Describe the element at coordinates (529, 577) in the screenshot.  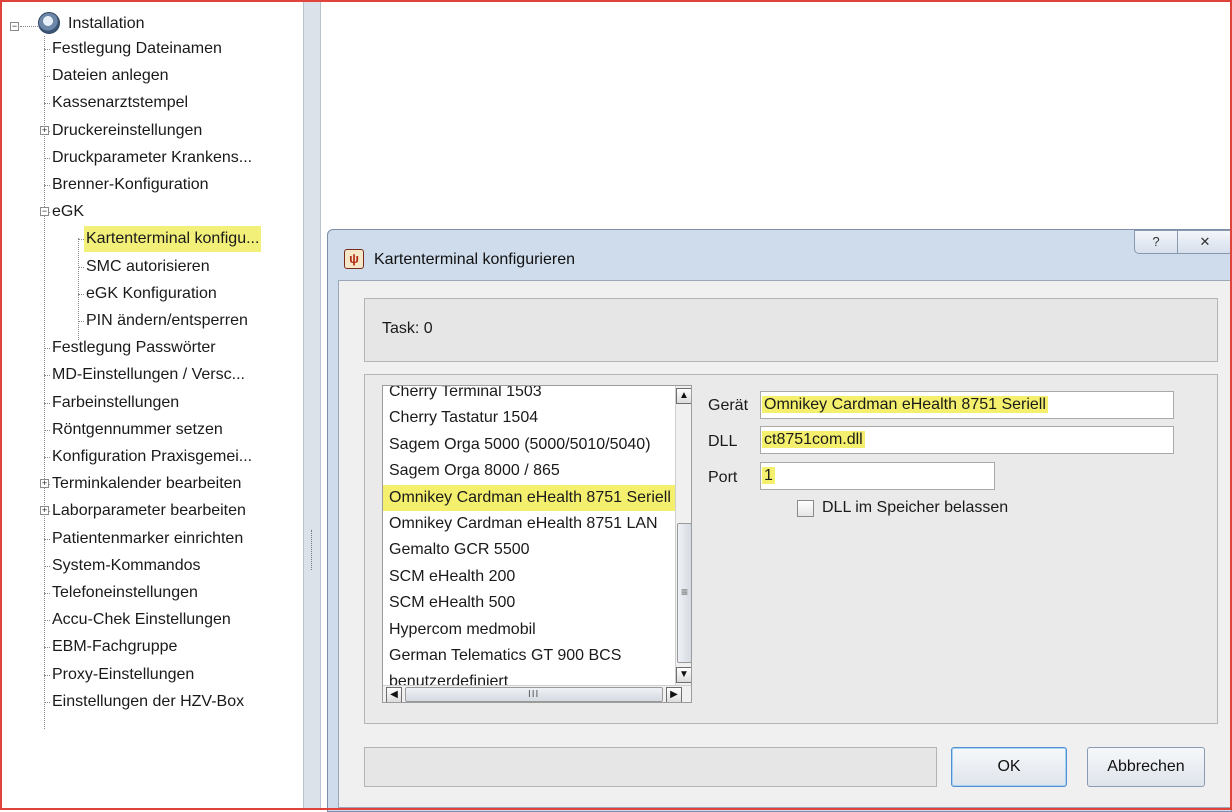
I see `list-item: SCM eHealth 200` at that location.